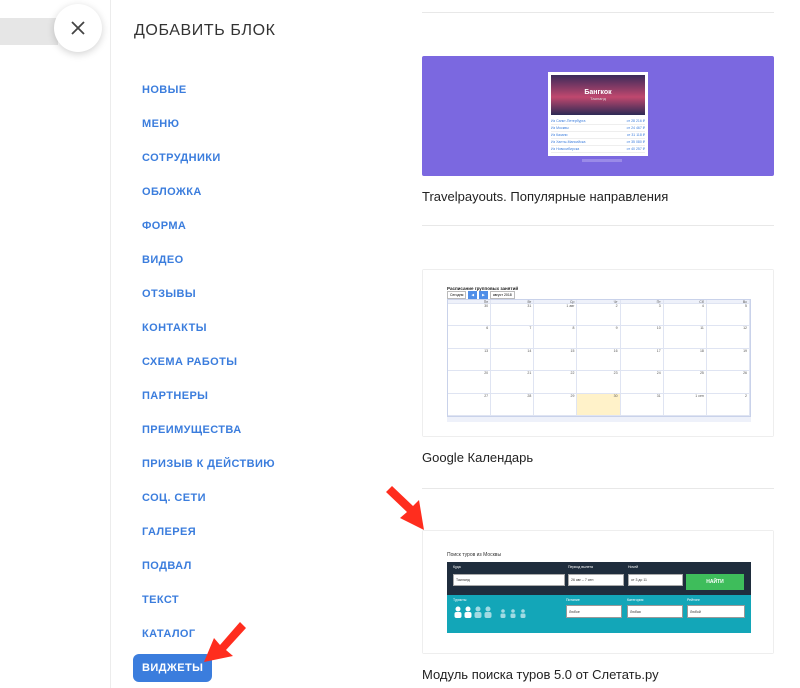  I want to click on category-item: СХЕМА РАБОТЫ, so click(248, 362).